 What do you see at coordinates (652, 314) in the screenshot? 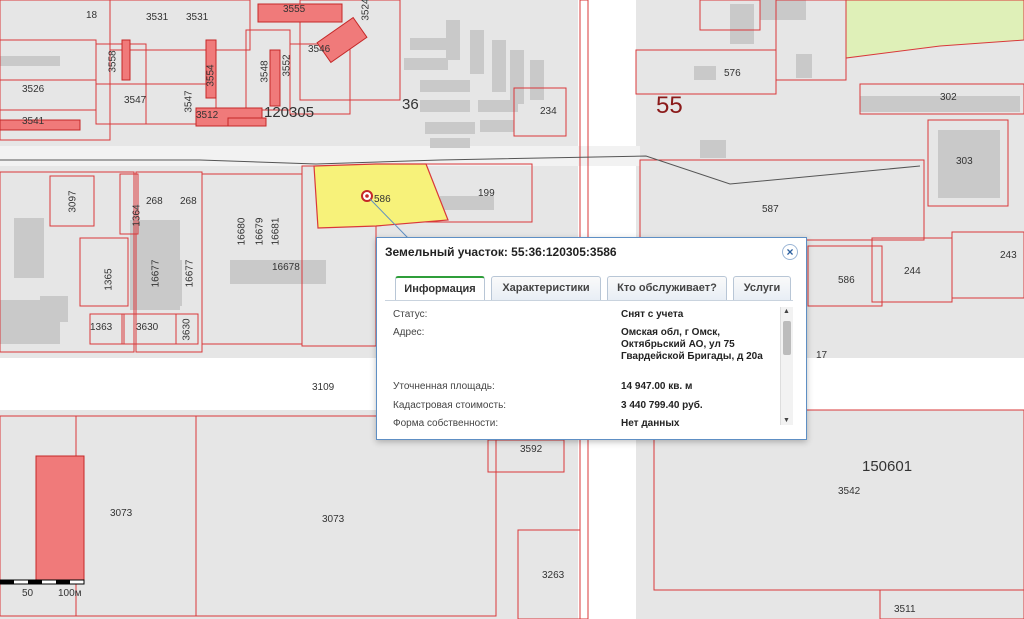
I see `row-value-status: Снят с учета` at bounding box center [652, 314].